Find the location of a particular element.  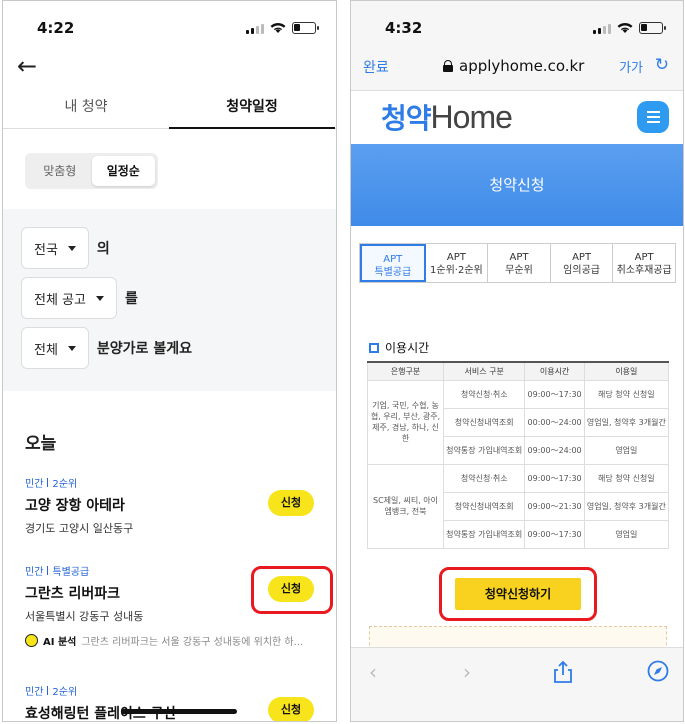

sort-segment: 맞춤형 일정순 is located at coordinates (91, 171).